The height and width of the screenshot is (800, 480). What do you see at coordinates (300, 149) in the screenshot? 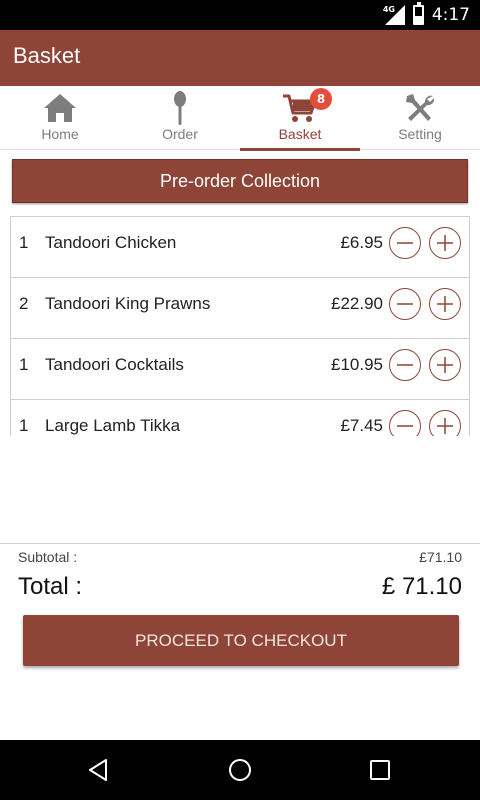
I see `active-tab-indicator` at bounding box center [300, 149].